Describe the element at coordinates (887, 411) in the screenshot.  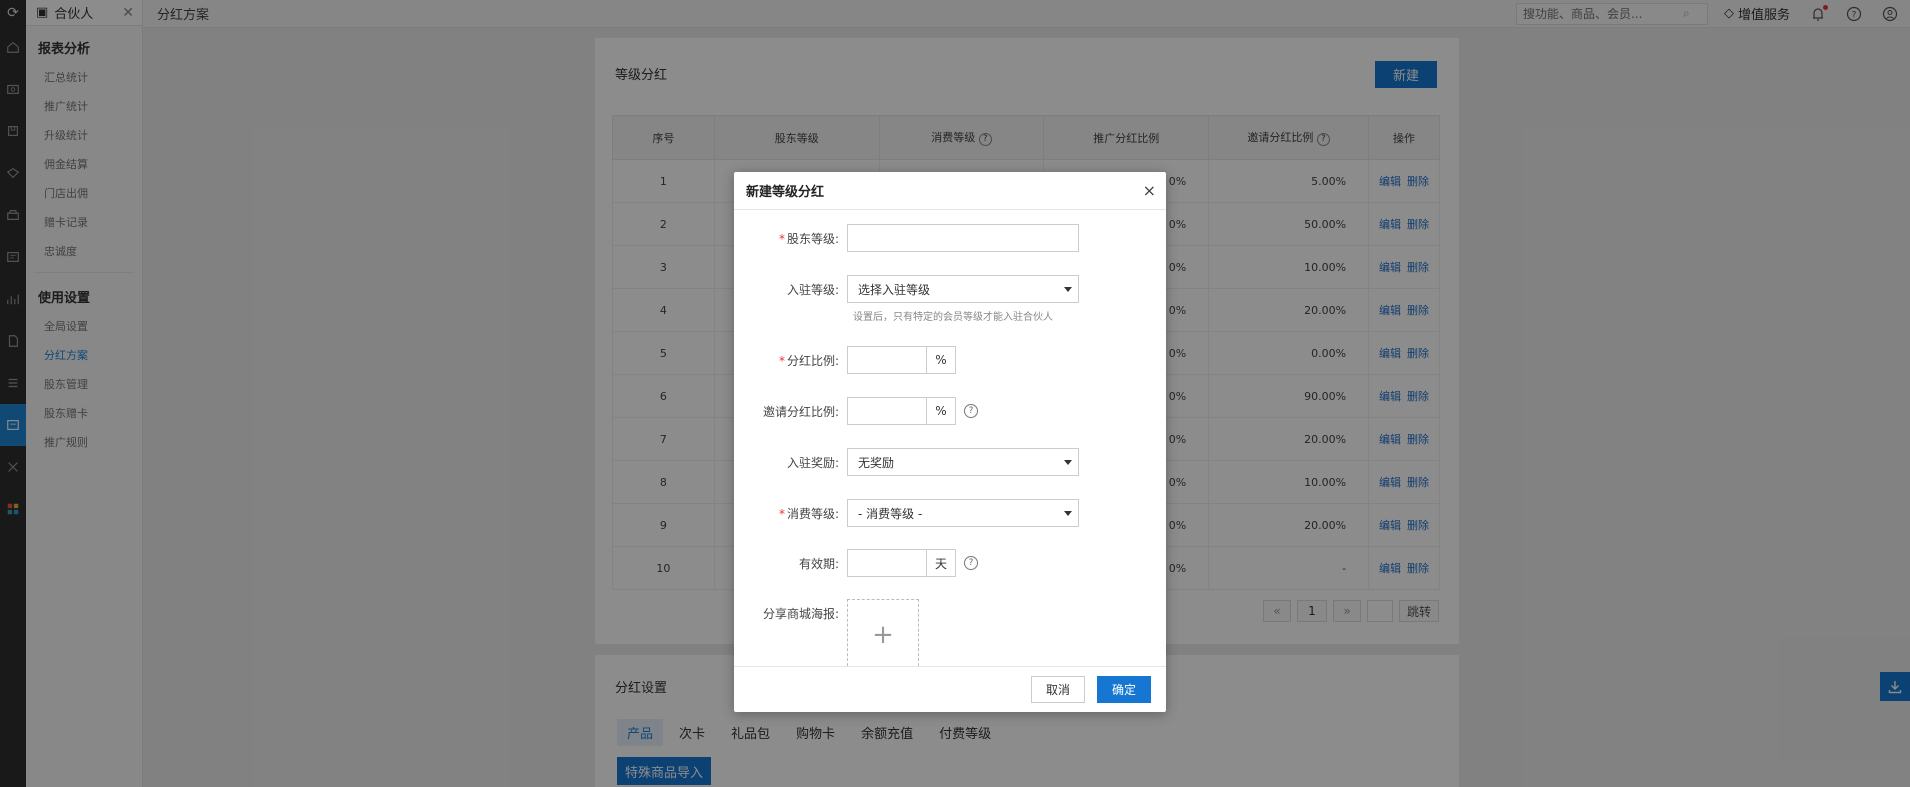
I see `invite-ratio-input` at that location.